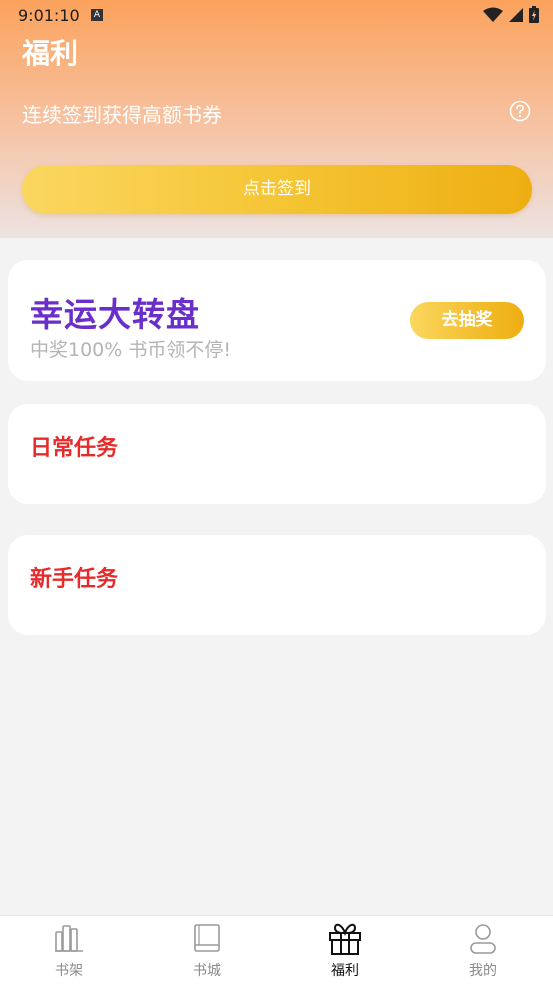 This screenshot has height=985, width=553. I want to click on daily-tasks-card: 日常任务, so click(277, 454).